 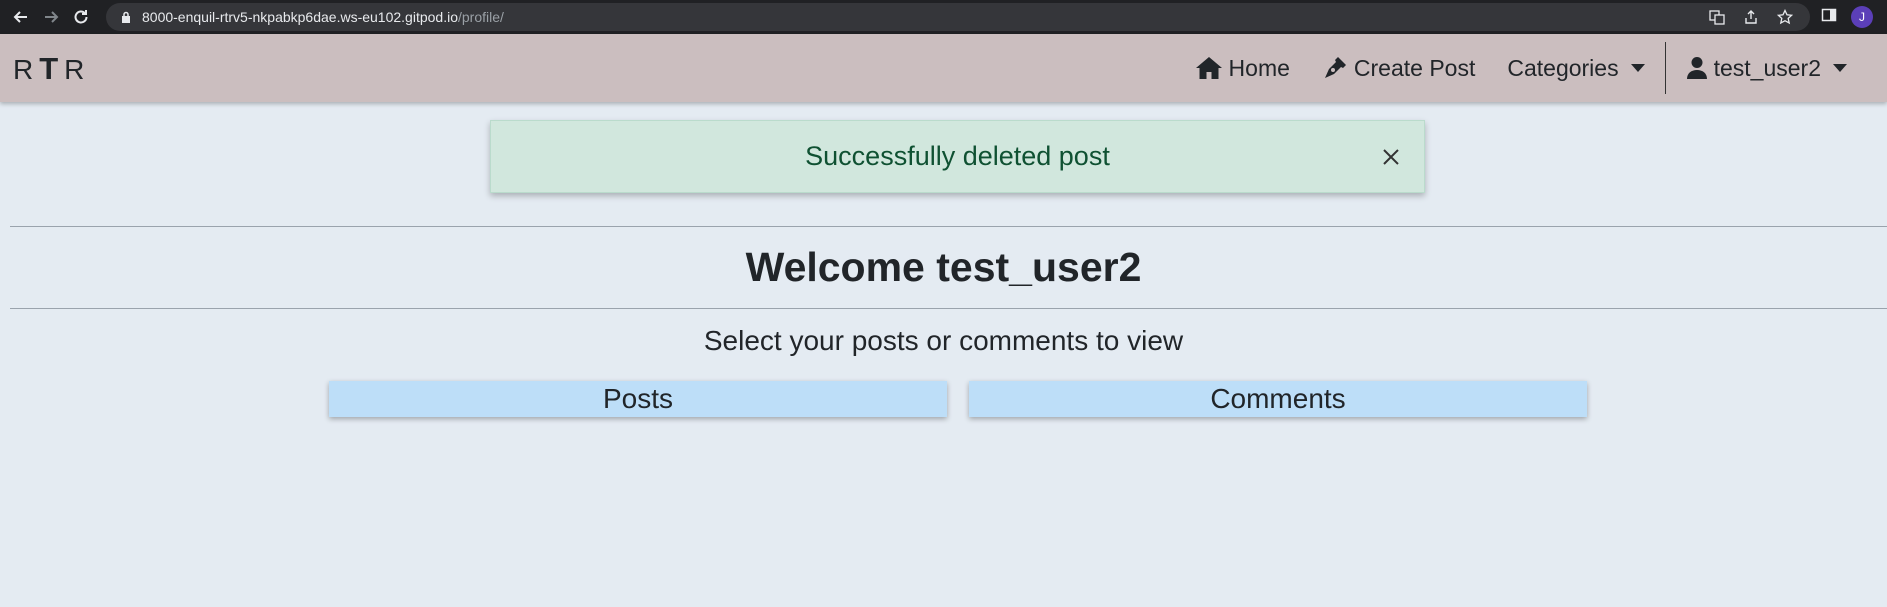 I want to click on nav-home-label: Home, so click(x=1259, y=67).